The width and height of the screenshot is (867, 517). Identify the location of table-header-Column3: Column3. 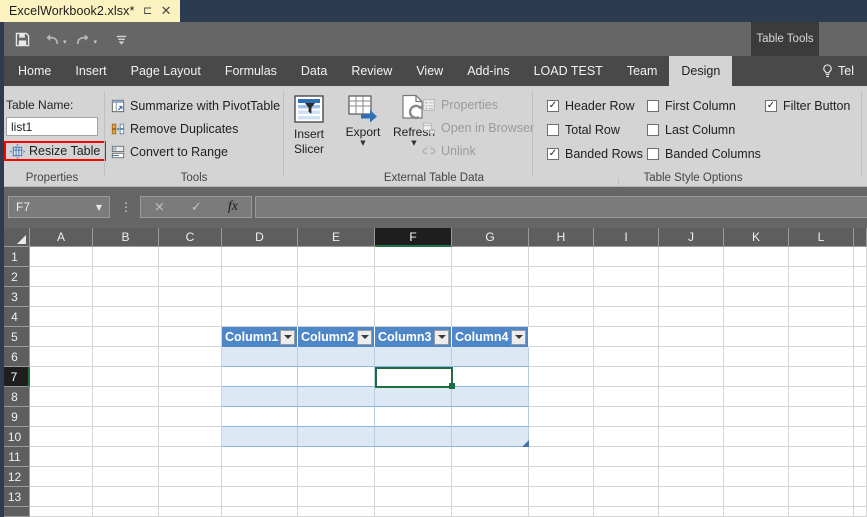
(413, 337).